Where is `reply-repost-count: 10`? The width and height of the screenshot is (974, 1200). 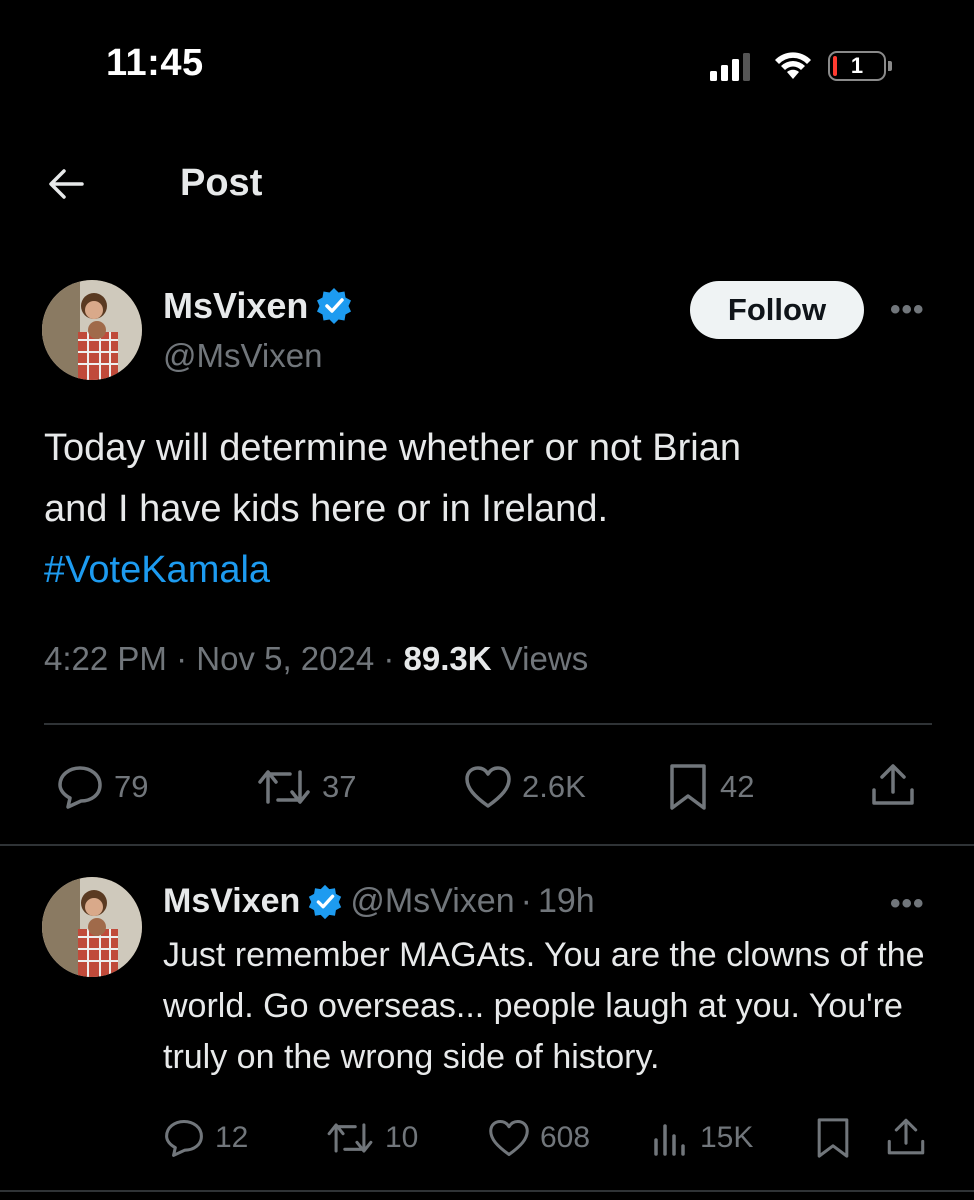
reply-repost-count: 10 is located at coordinates (402, 1137).